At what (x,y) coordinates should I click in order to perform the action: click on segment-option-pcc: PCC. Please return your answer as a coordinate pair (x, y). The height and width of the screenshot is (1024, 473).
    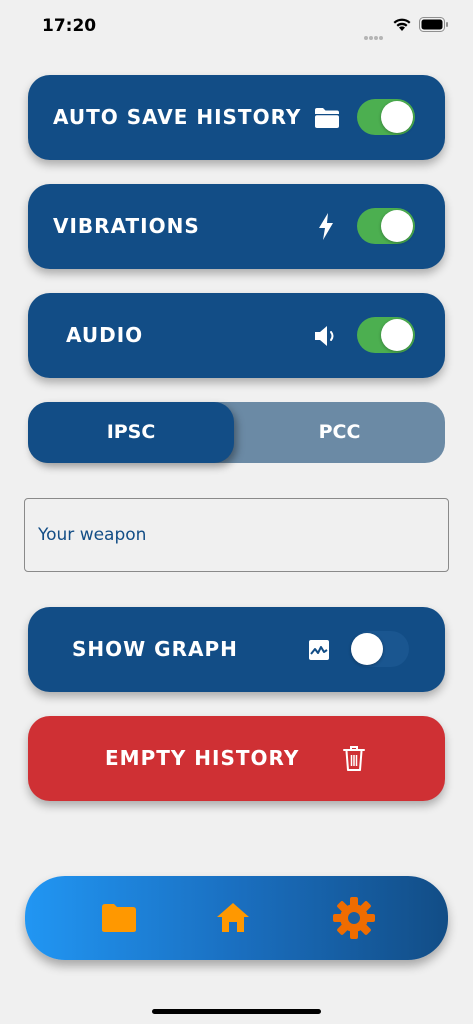
    Looking at the image, I should click on (339, 432).